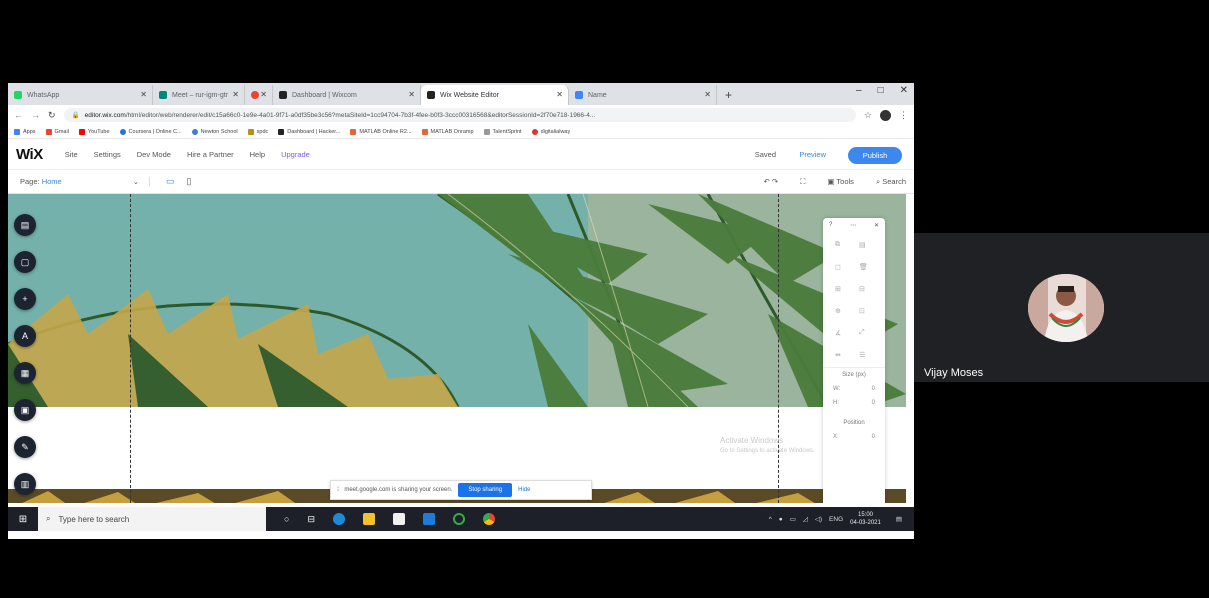 This screenshot has height=598, width=1209. Describe the element at coordinates (1061, 307) in the screenshot. I see `participant-tile: Vijay Moses` at that location.